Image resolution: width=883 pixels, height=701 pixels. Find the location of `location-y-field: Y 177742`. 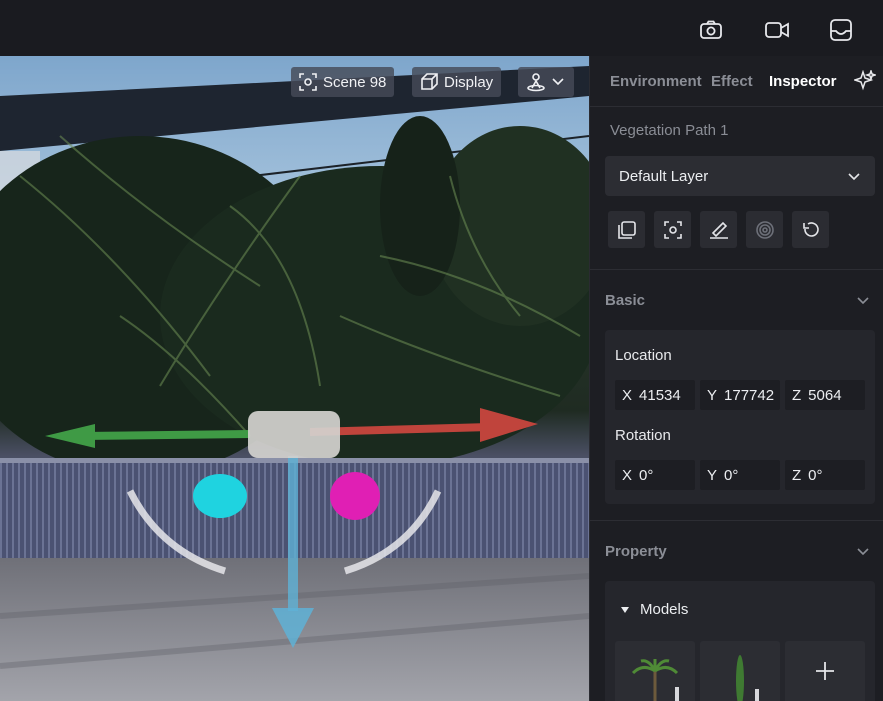

location-y-field: Y 177742 is located at coordinates (740, 395).